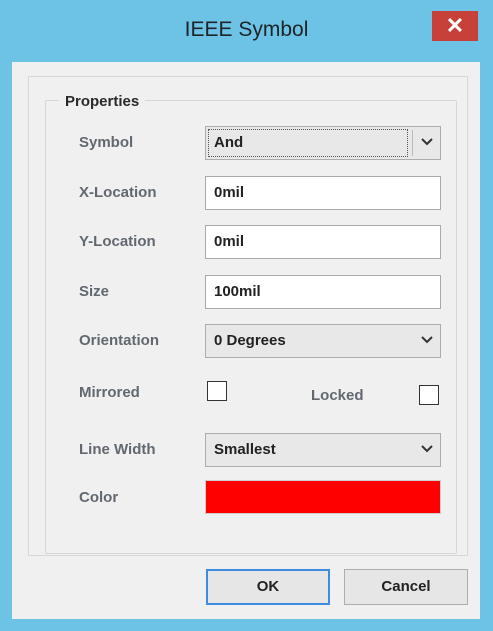 Image resolution: width=493 pixels, height=631 pixels. I want to click on color-swatch, so click(323, 497).